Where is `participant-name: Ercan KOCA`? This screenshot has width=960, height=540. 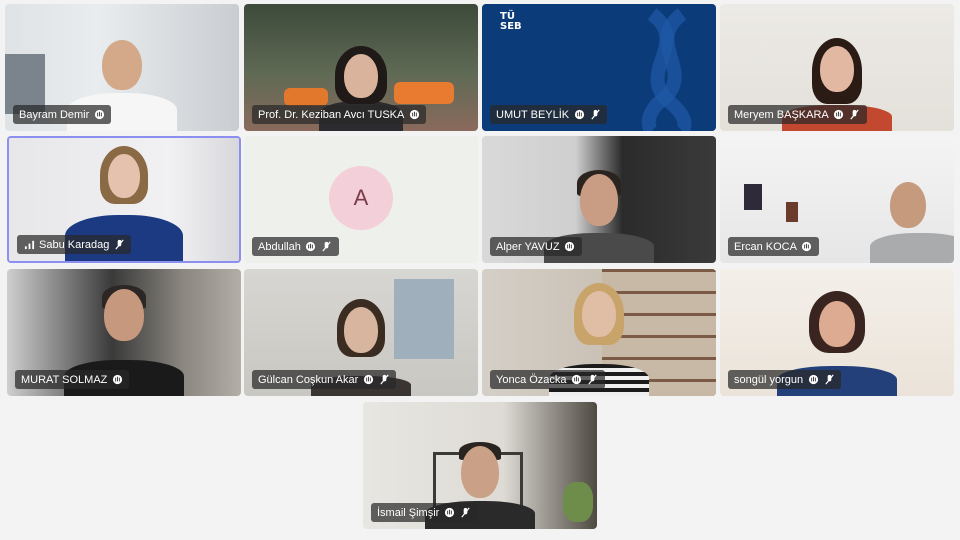 participant-name: Ercan KOCA is located at coordinates (765, 246).